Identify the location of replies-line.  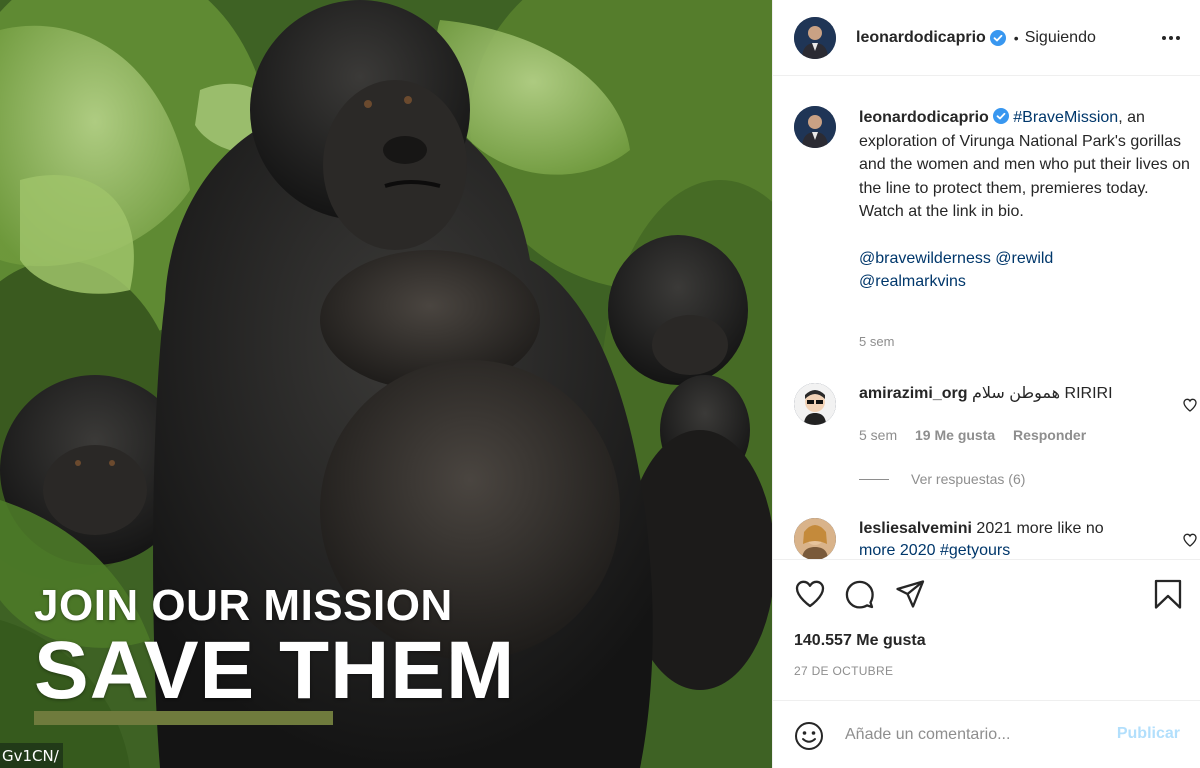
(874, 479).